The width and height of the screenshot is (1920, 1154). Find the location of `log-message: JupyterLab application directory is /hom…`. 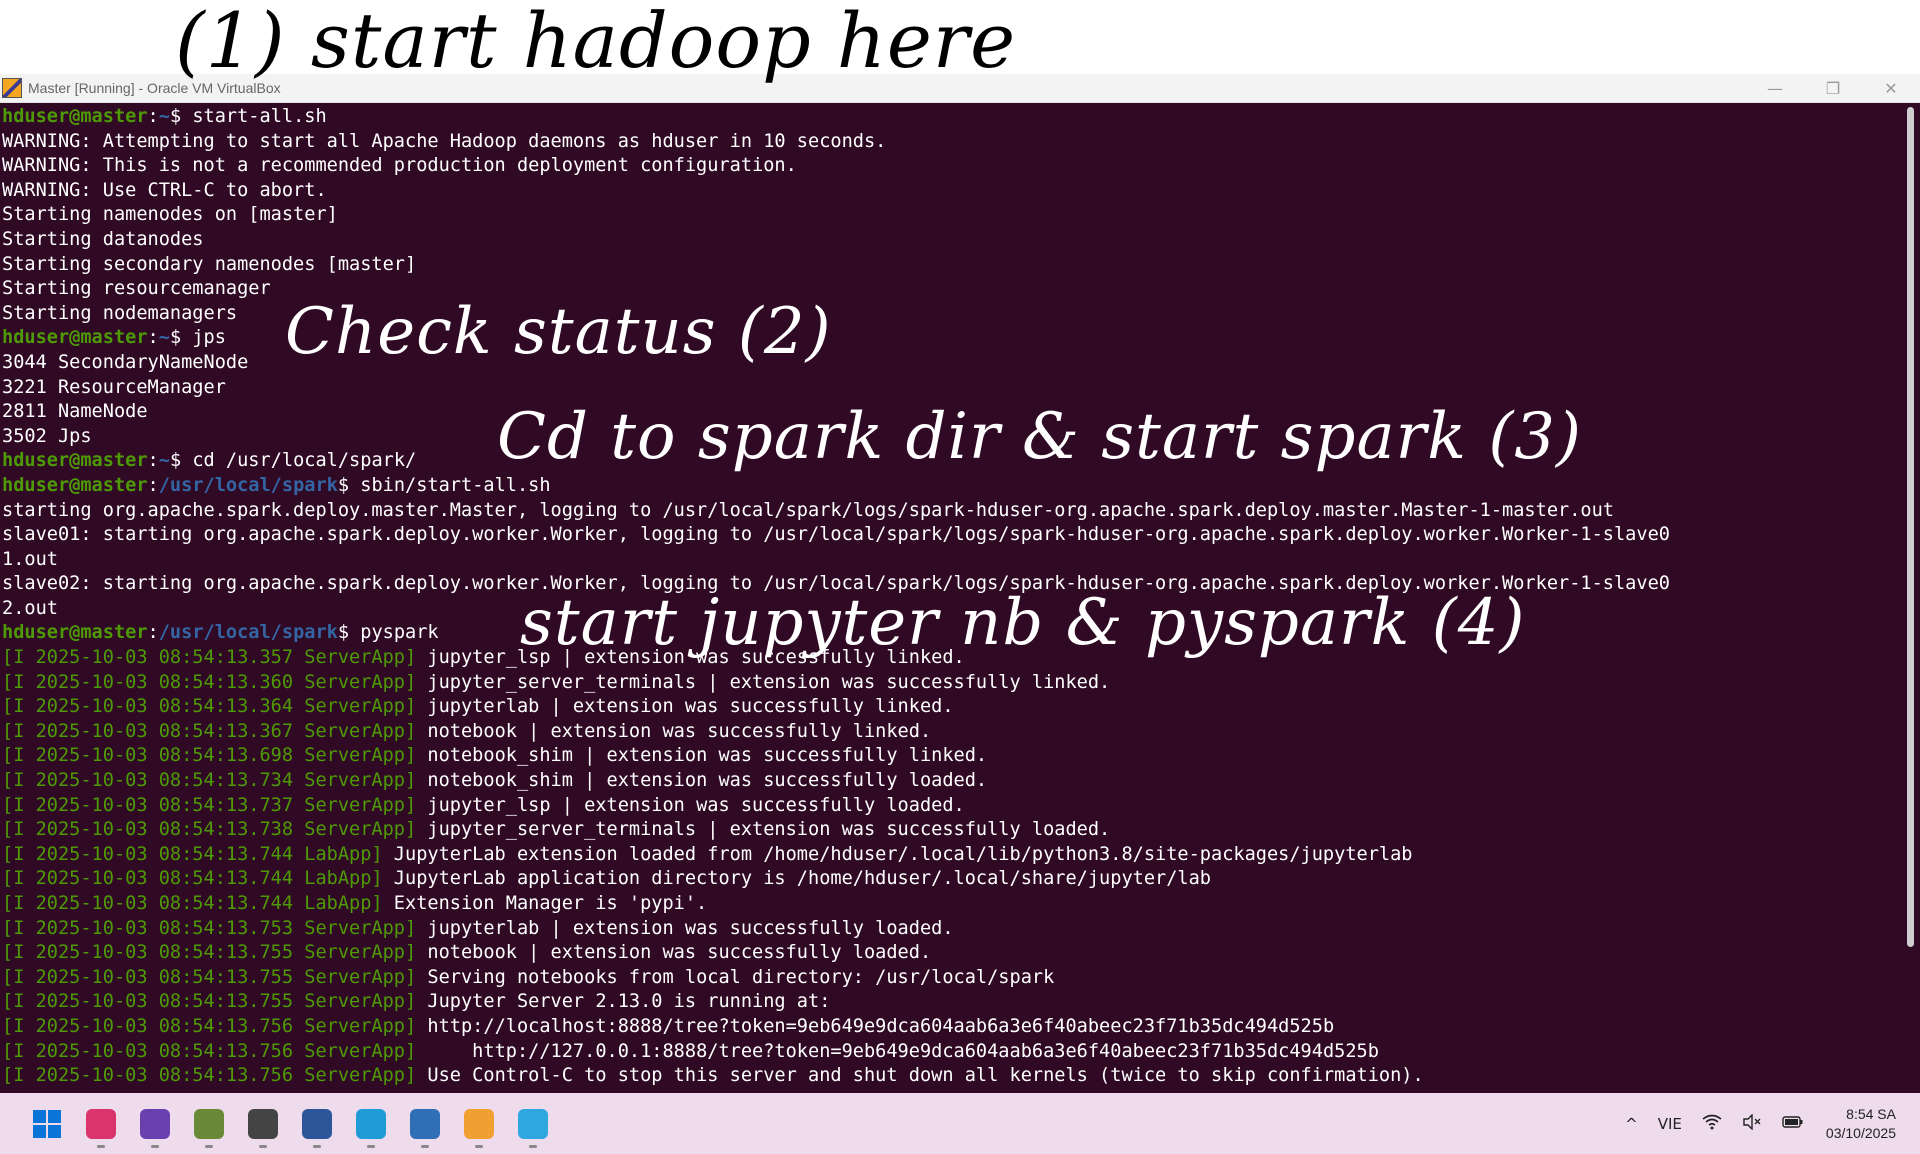

log-message: JupyterLab application directory is /hom… is located at coordinates (796, 879).